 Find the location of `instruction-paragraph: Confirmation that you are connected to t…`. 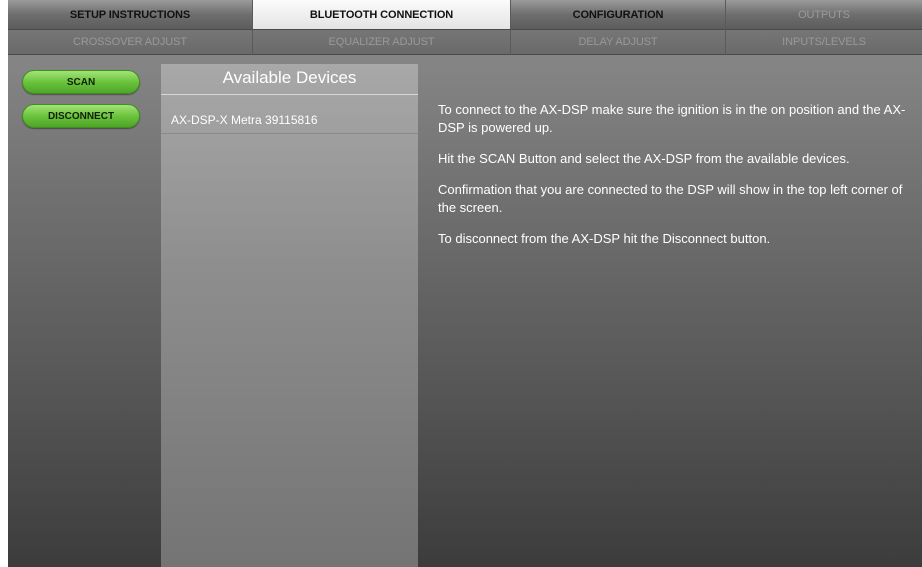

instruction-paragraph: Confirmation that you are connected to t… is located at coordinates (670, 198).